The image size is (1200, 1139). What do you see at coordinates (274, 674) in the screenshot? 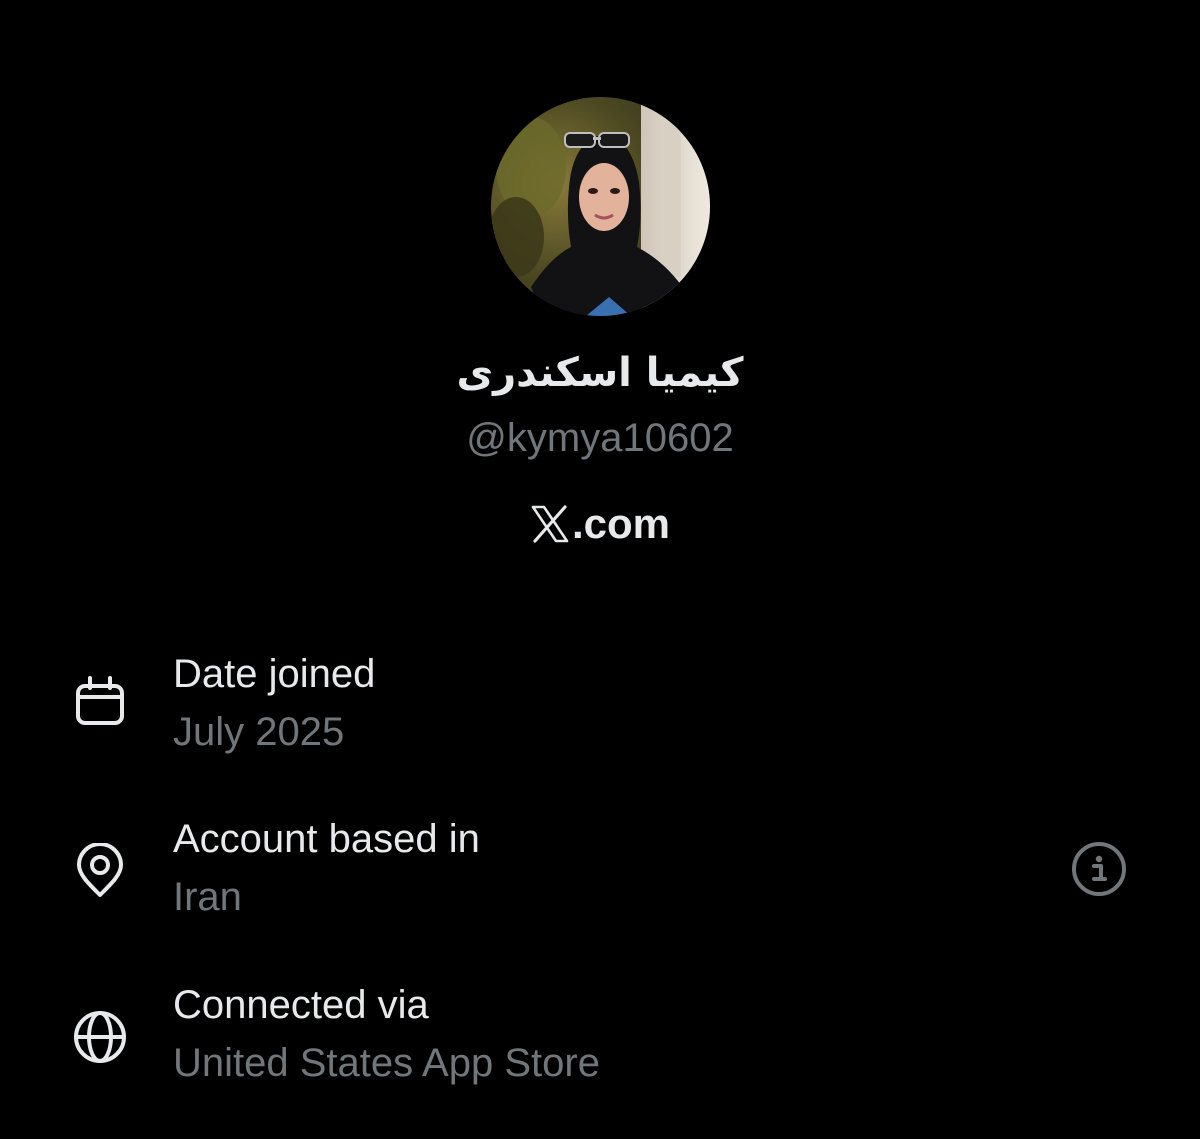
I see `date-joined-label: Date joined` at bounding box center [274, 674].